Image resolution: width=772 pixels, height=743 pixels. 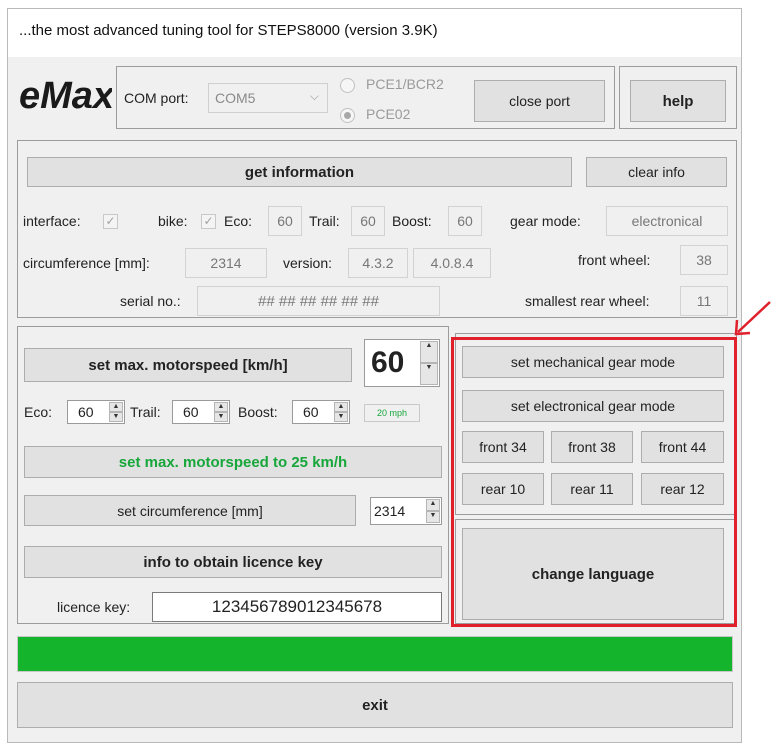 I want to click on highlight-box, so click(x=594, y=482).